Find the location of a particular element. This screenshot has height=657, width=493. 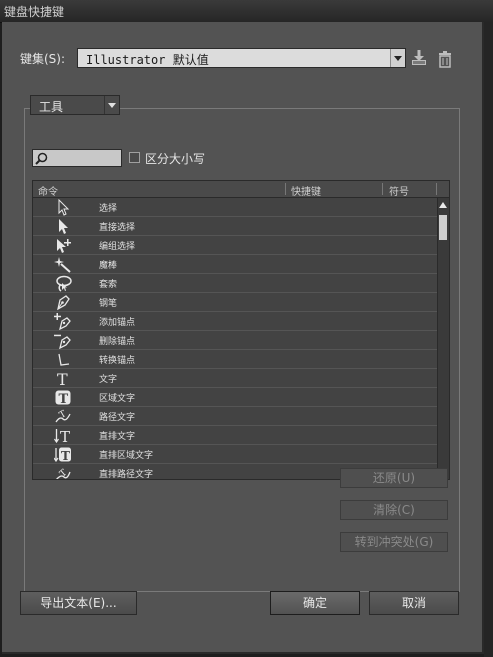

cancel-button: 取消 is located at coordinates (414, 603).